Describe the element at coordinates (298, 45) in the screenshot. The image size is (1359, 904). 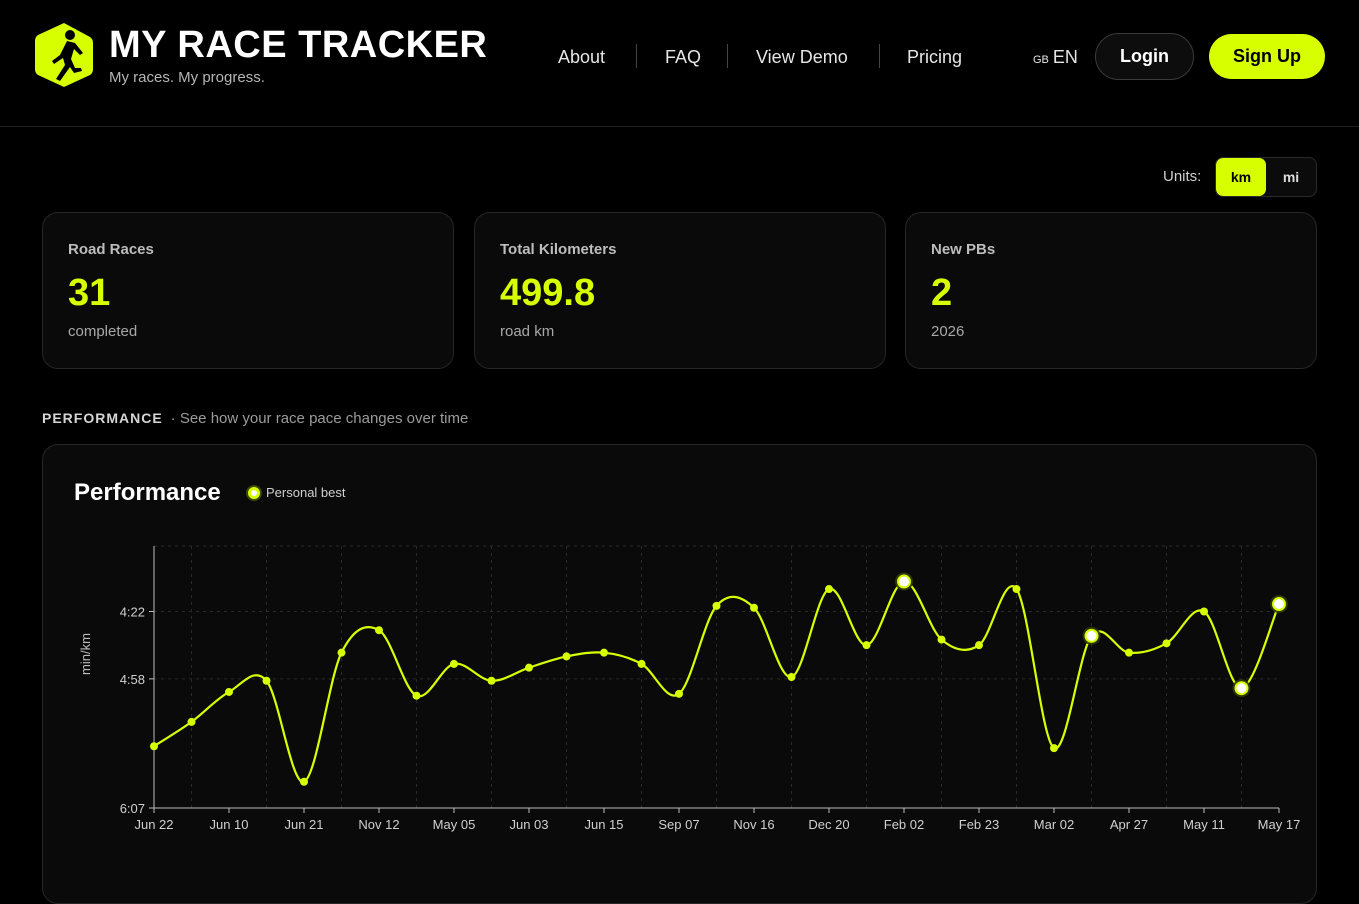
I see `brand-title: MY RACE TRACKER` at that location.